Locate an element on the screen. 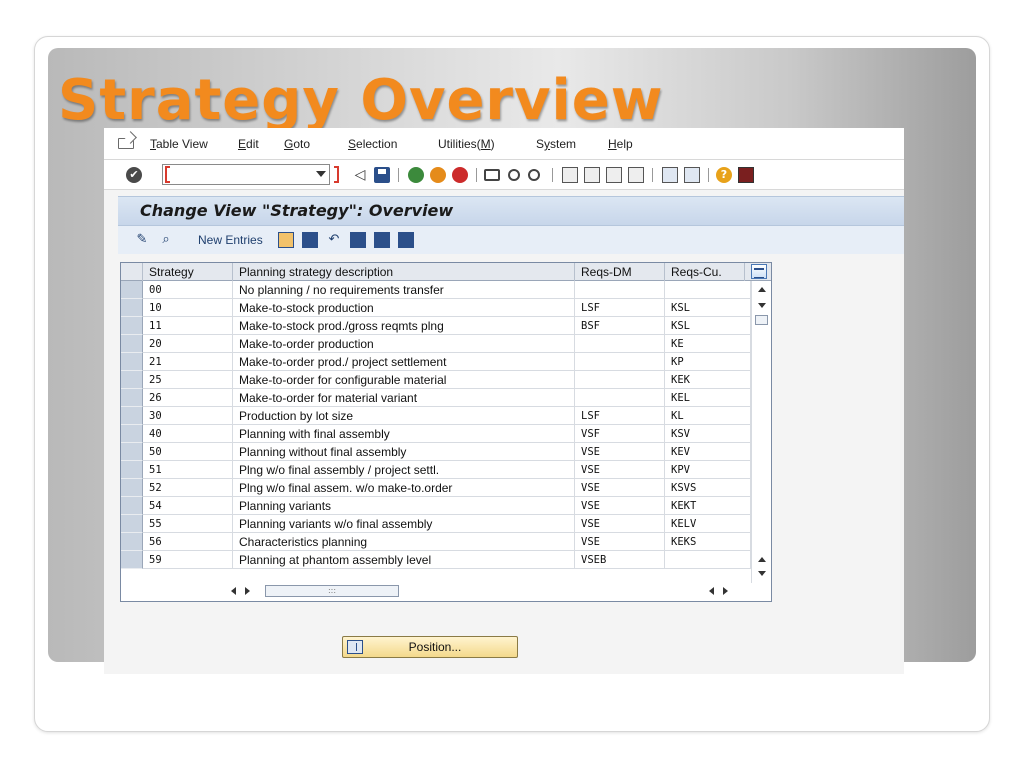 The image size is (1024, 768). cell-reqs-dm is located at coordinates (620, 362).